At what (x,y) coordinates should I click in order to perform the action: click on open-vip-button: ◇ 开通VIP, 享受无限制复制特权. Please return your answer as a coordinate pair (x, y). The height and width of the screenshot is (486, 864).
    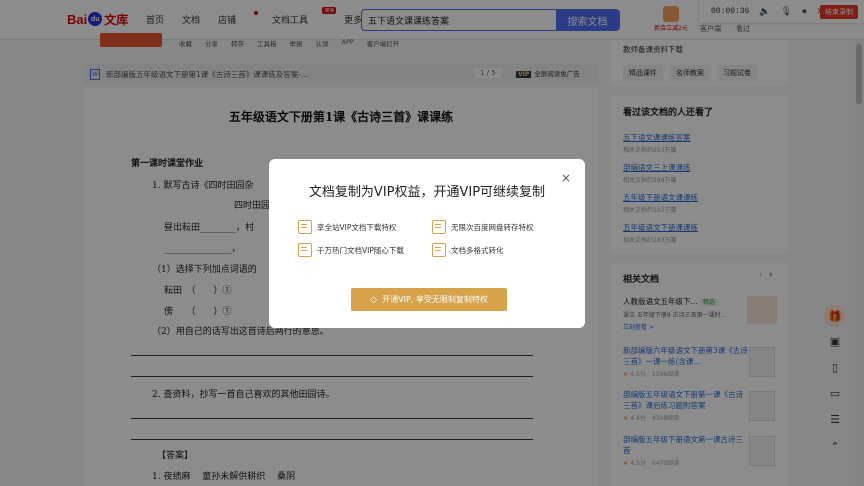
    Looking at the image, I should click on (429, 299).